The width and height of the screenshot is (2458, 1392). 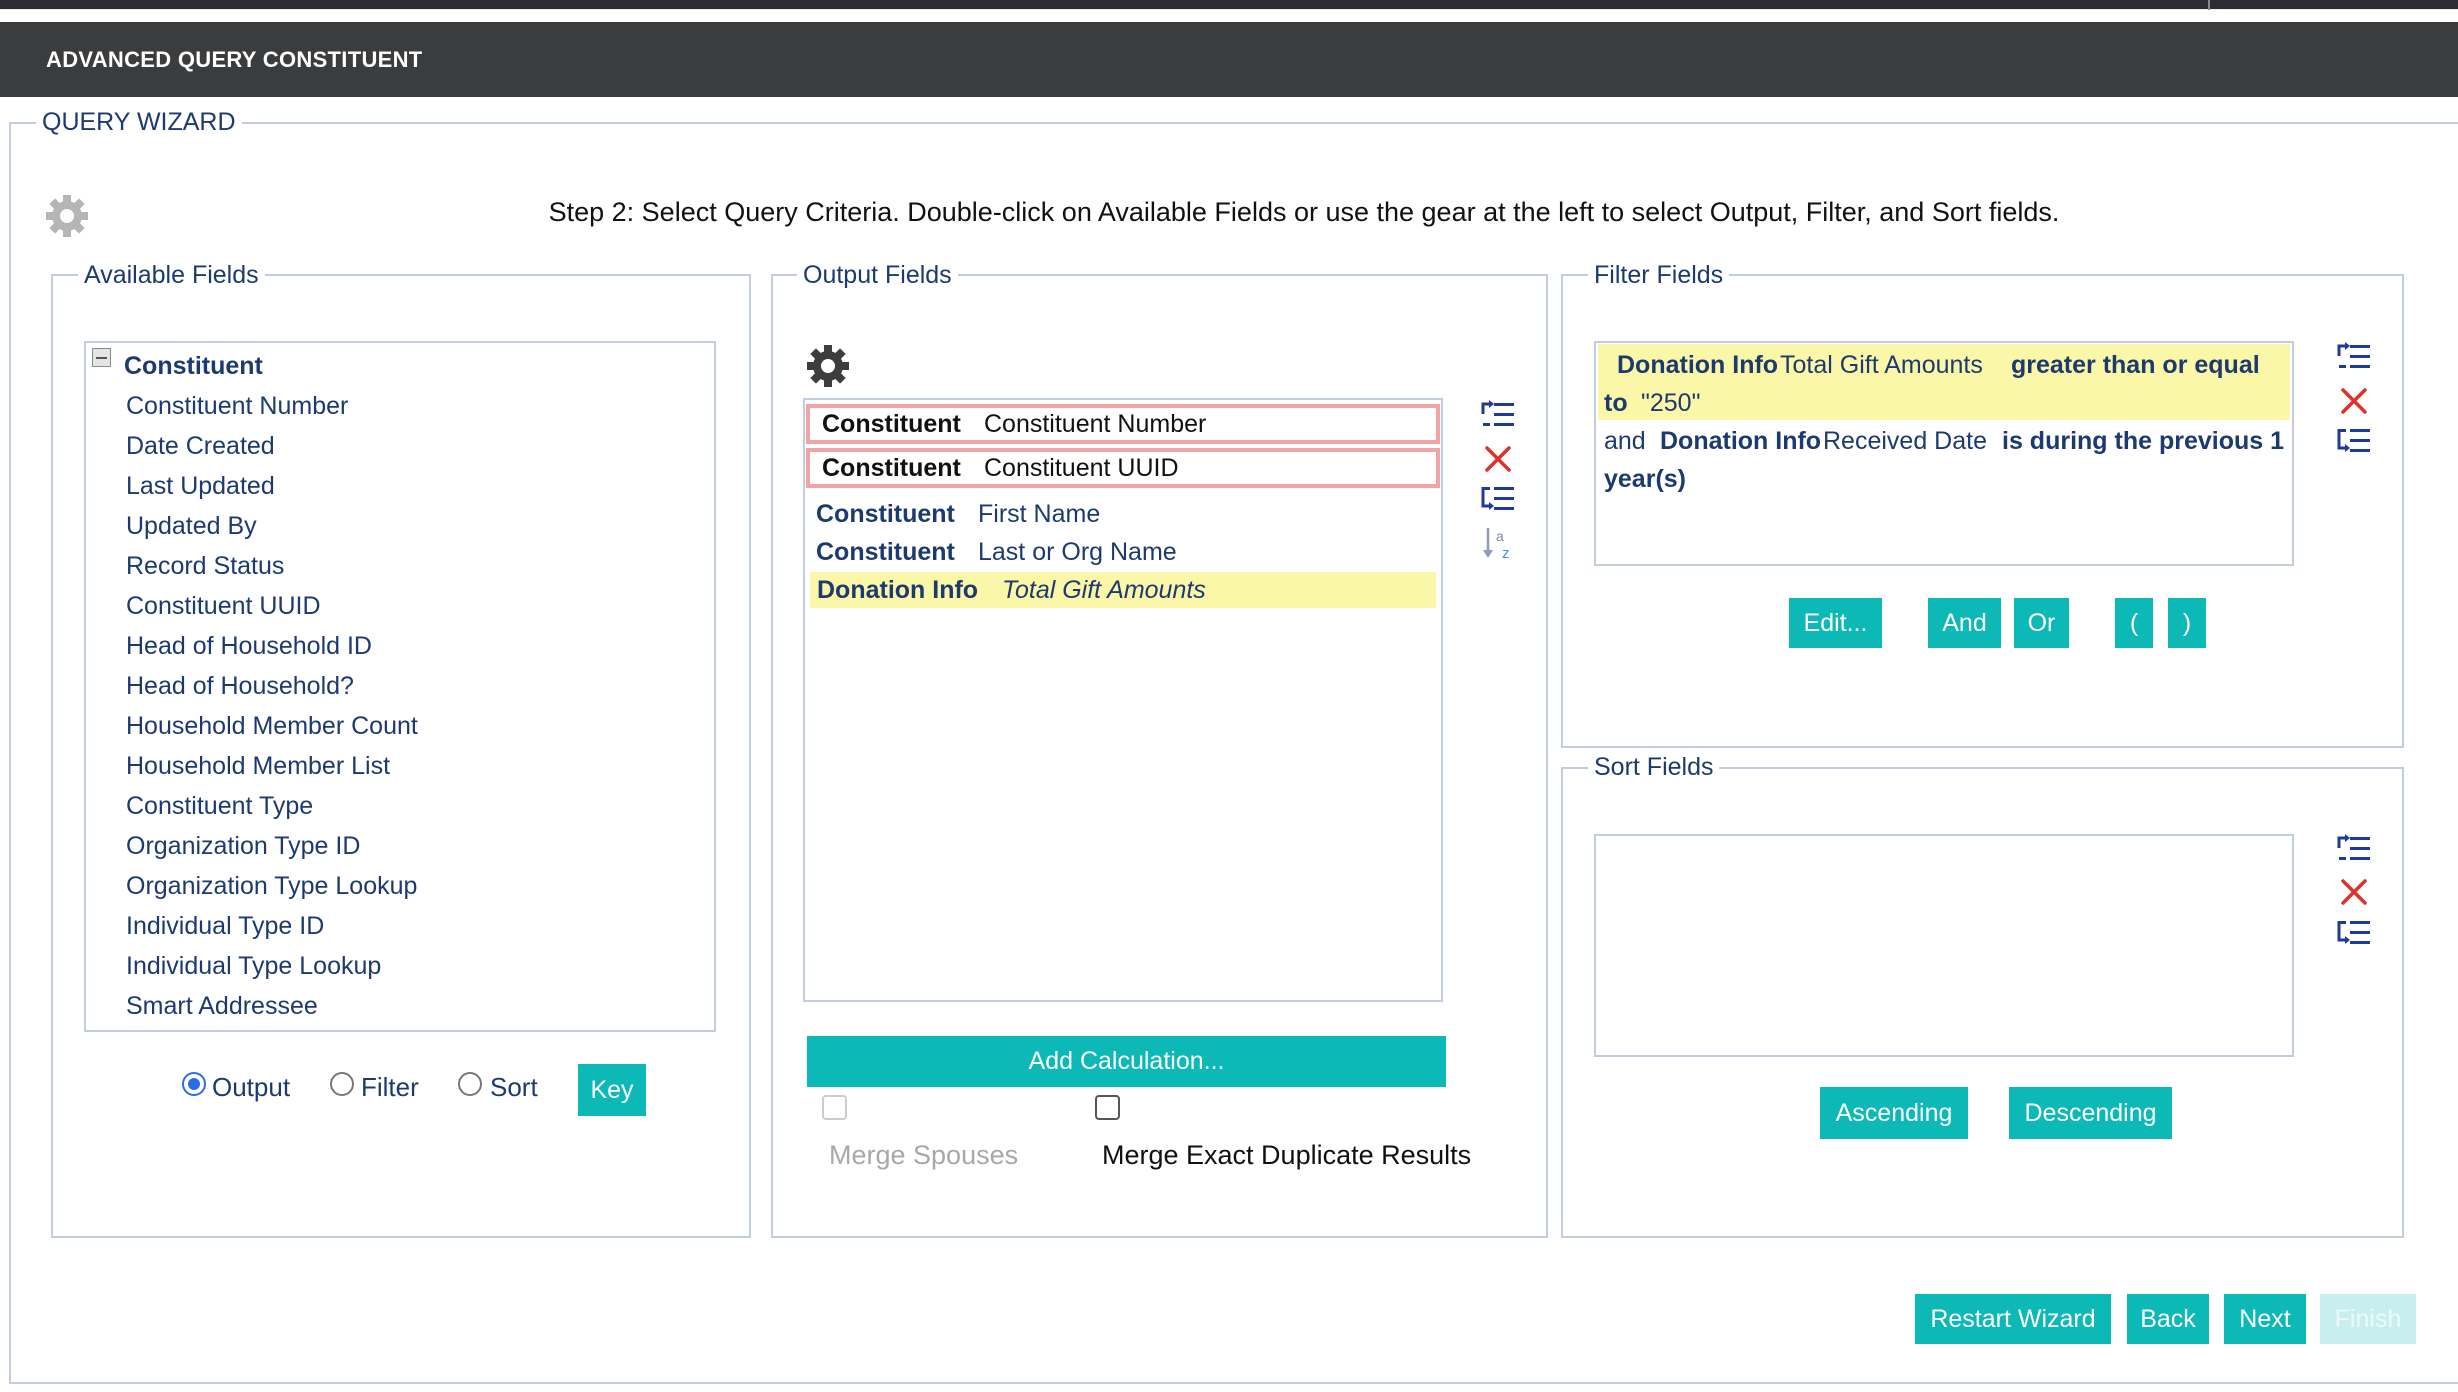 I want to click on output-row-field: Constituent UUID, so click(x=1081, y=468).